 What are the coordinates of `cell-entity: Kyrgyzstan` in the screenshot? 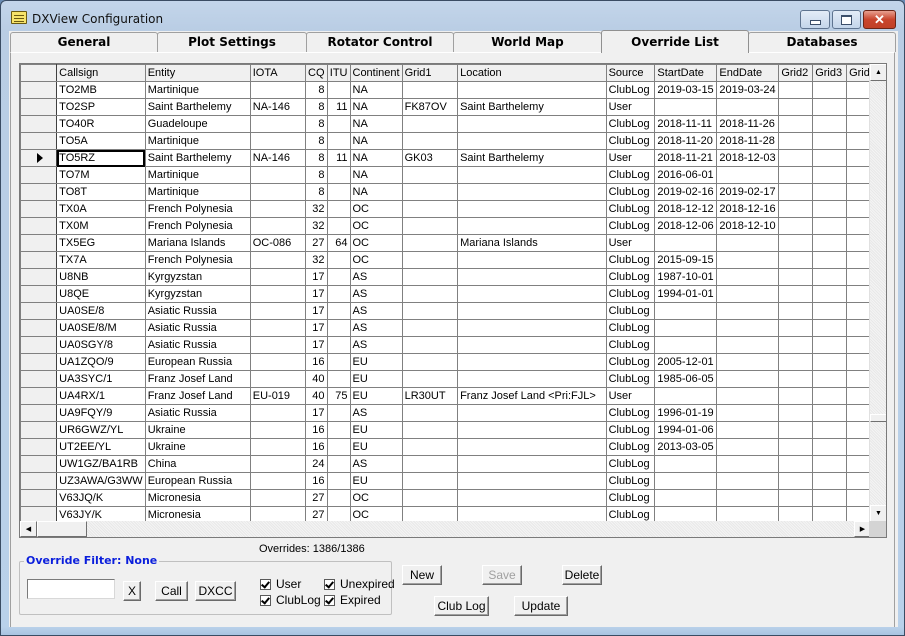 It's located at (197, 294).